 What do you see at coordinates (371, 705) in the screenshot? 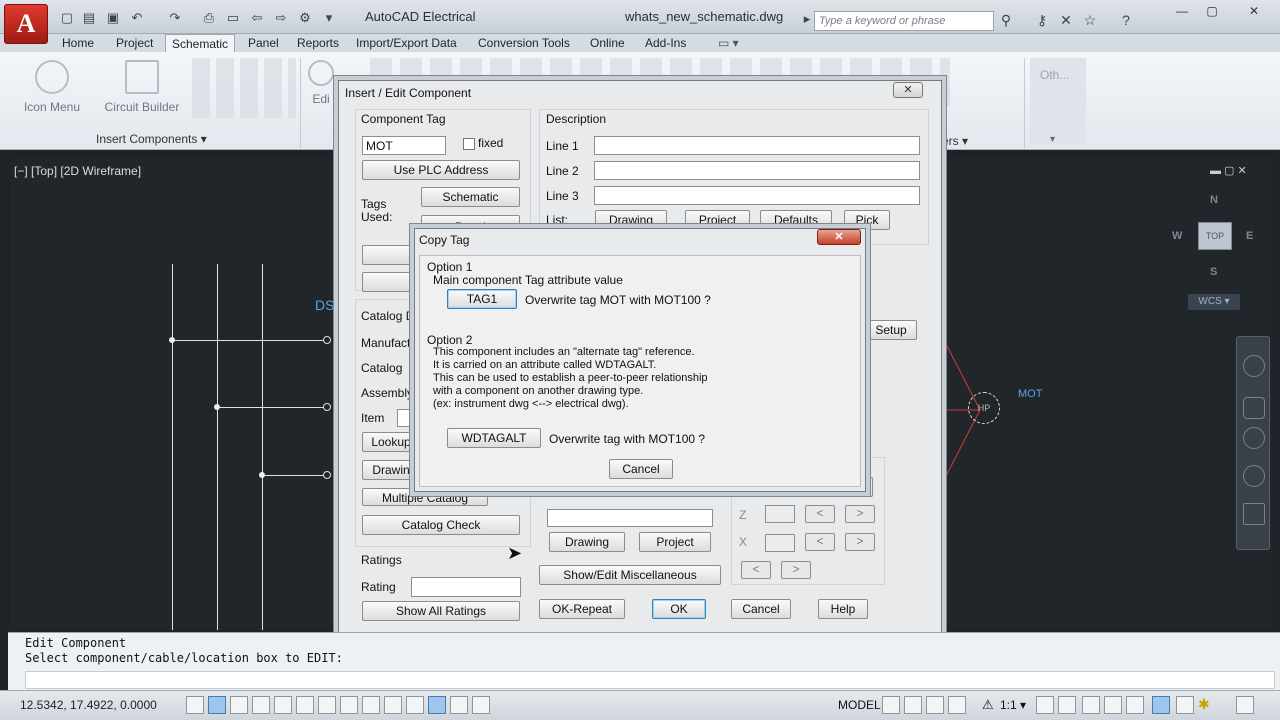
I see `dynamic-ucs-icon` at bounding box center [371, 705].